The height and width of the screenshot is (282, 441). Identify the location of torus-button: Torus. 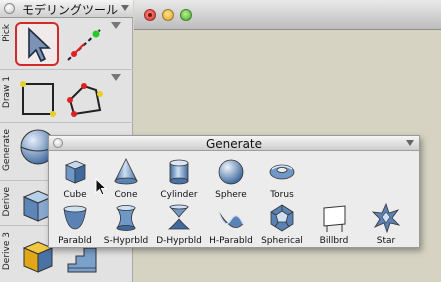
(282, 179).